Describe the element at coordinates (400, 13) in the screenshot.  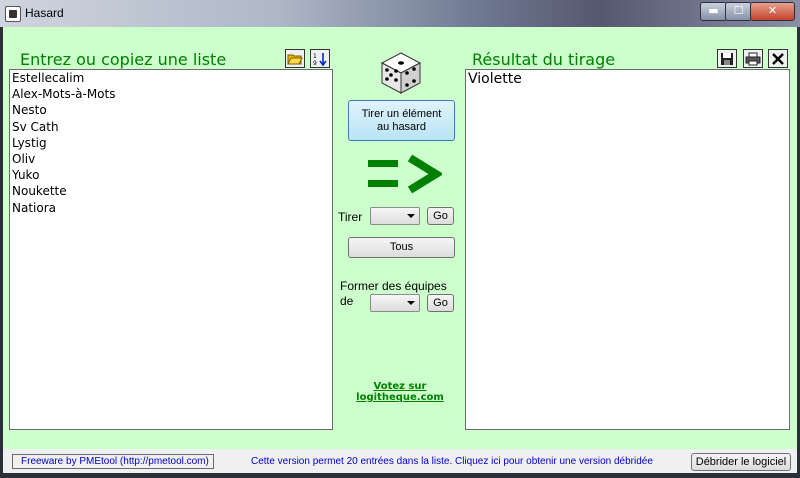
I see `title-bar: Hasard ▬ ☐ ✕` at that location.